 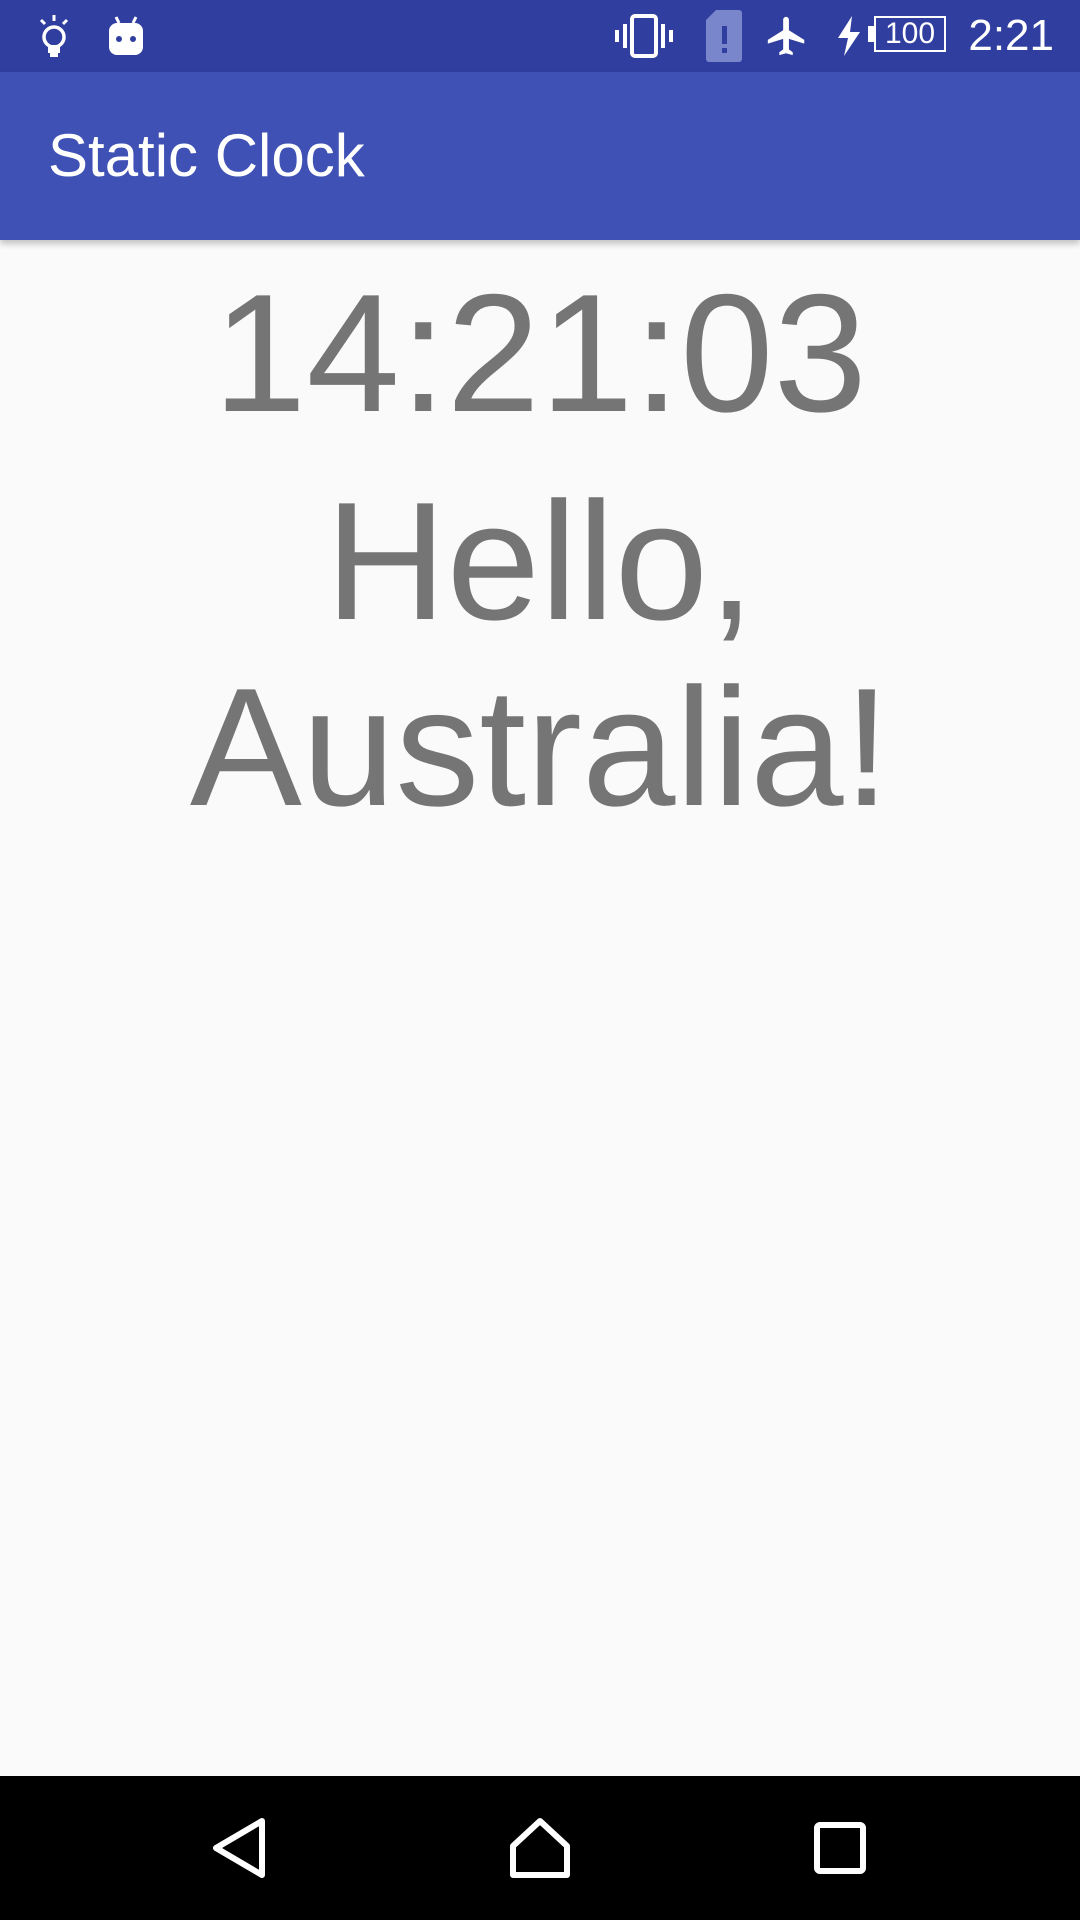 I want to click on navigation-bar, so click(x=540, y=1848).